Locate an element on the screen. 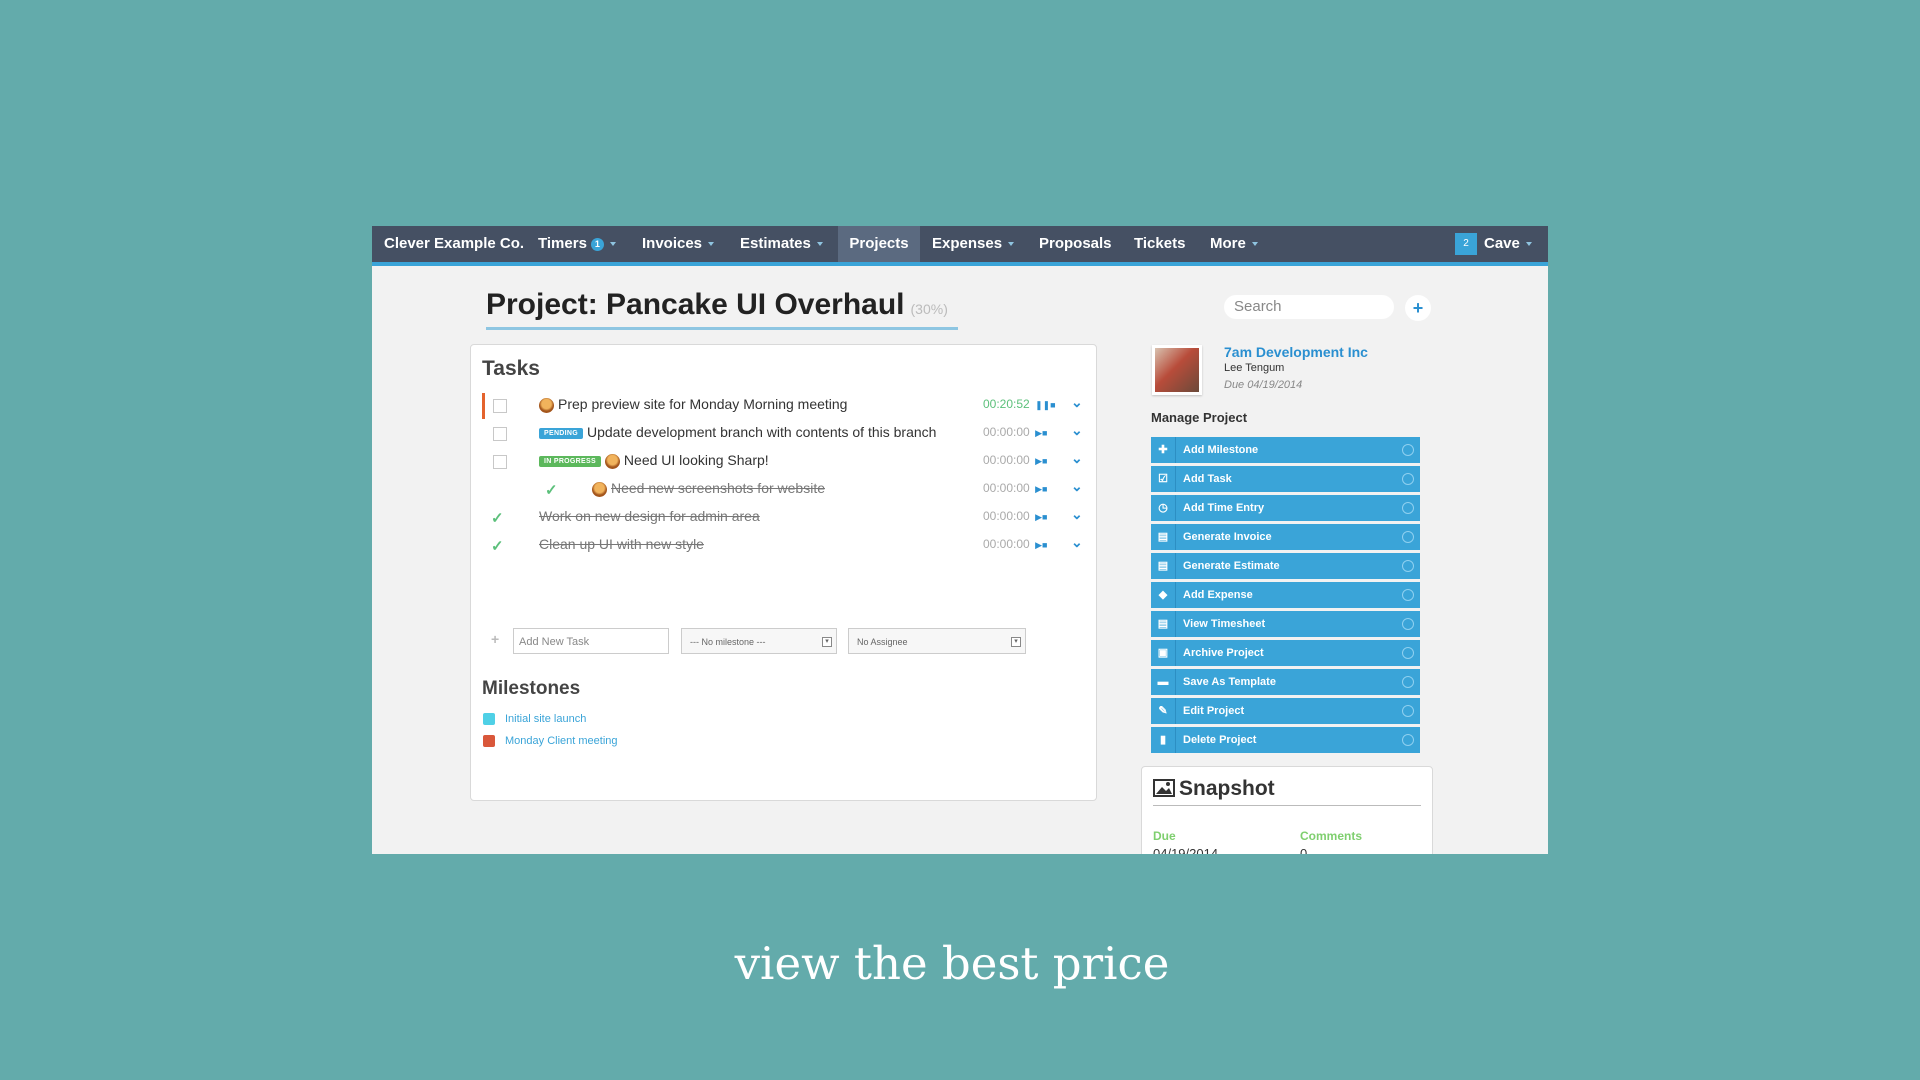 The height and width of the screenshot is (1080, 1920). add-task-input: Add New Task is located at coordinates (591, 641).